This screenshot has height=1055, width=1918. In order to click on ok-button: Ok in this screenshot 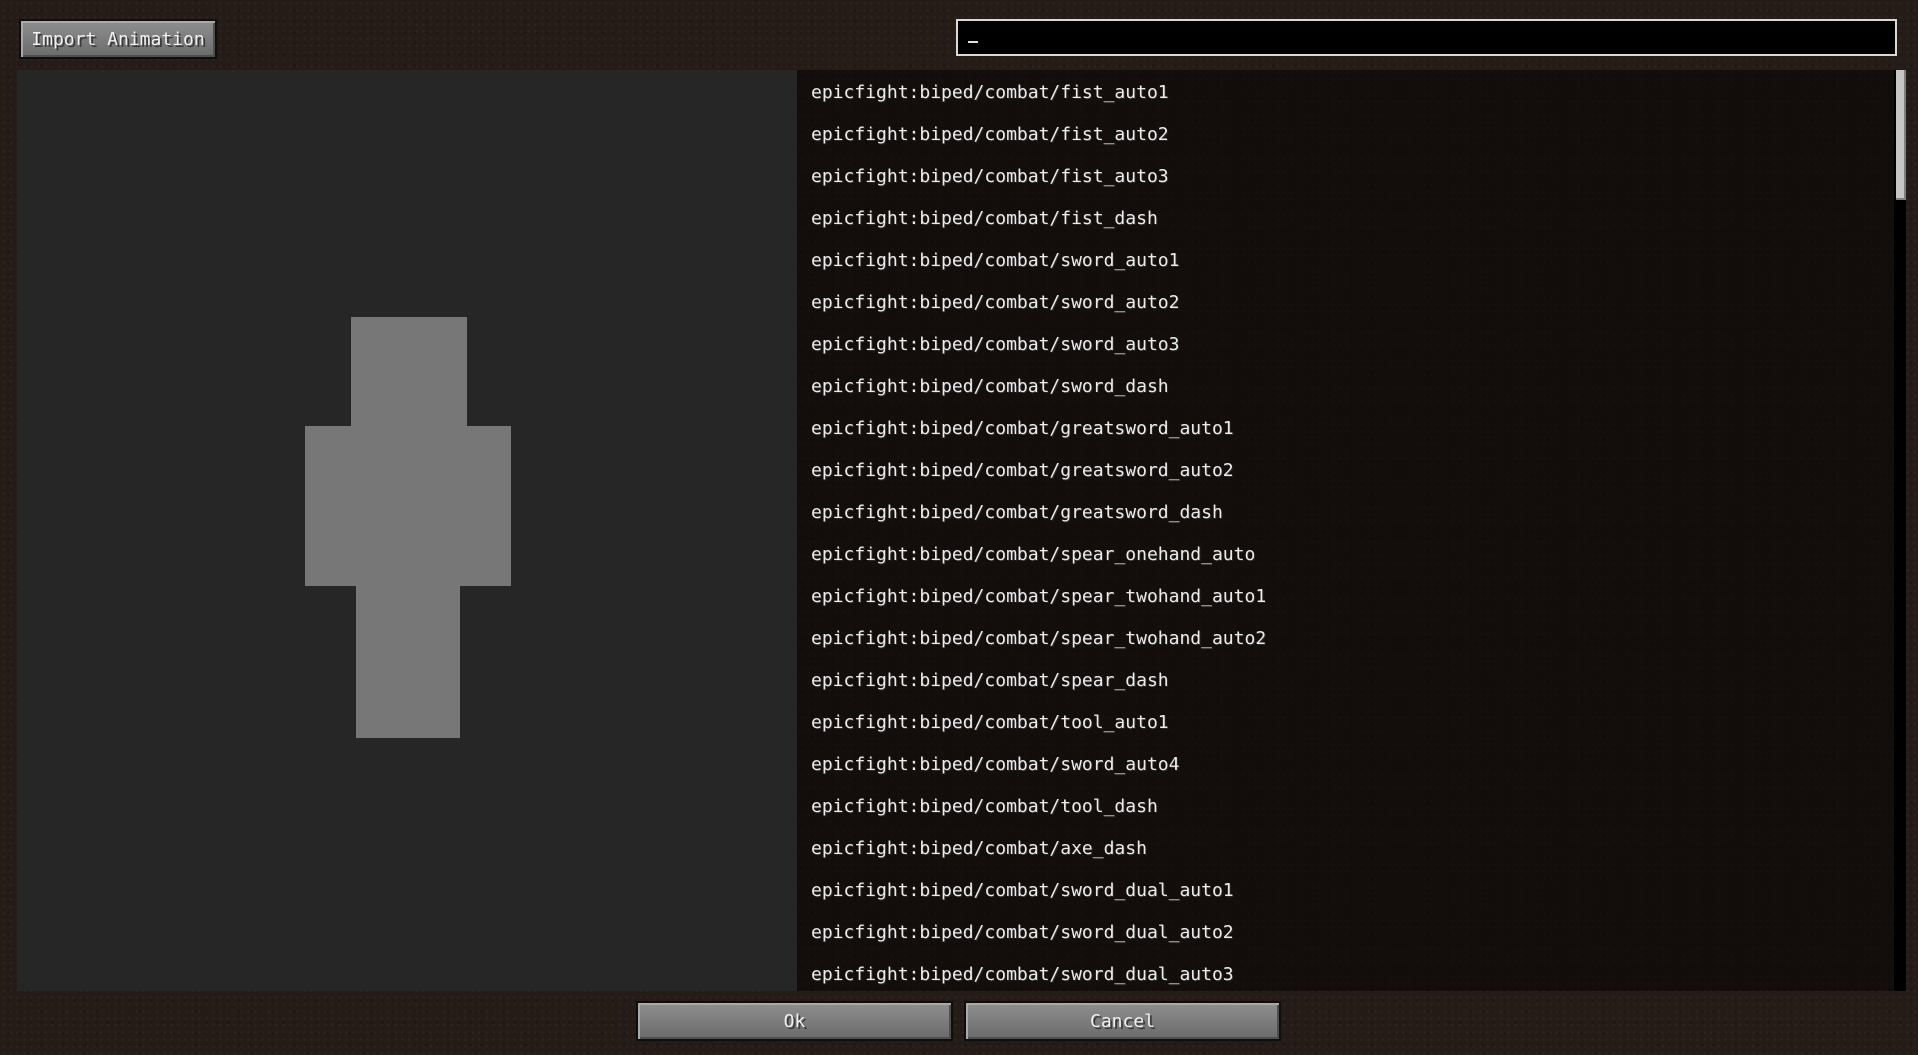, I will do `click(794, 1021)`.